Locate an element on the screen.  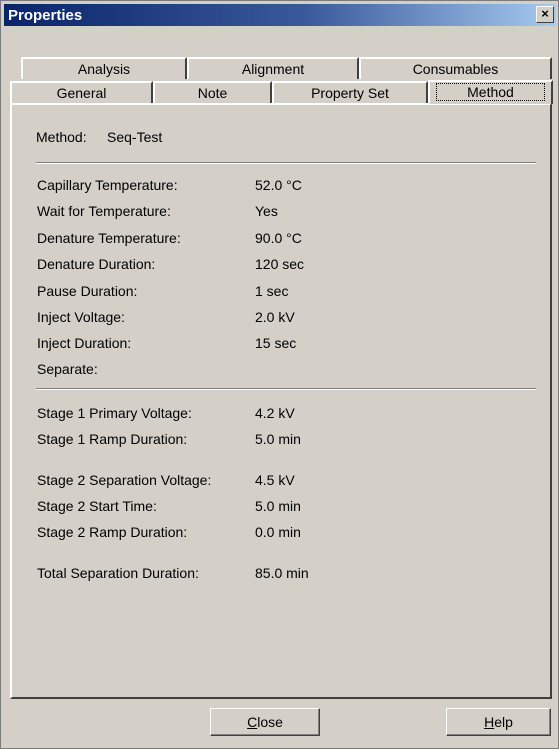
close-hotkey: C is located at coordinates (252, 722).